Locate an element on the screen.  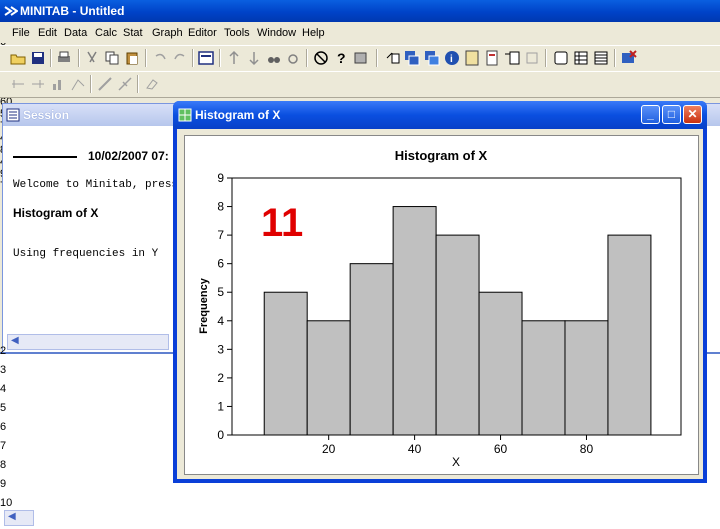
y-tick-label: 6 is located at coordinates (220, 264).